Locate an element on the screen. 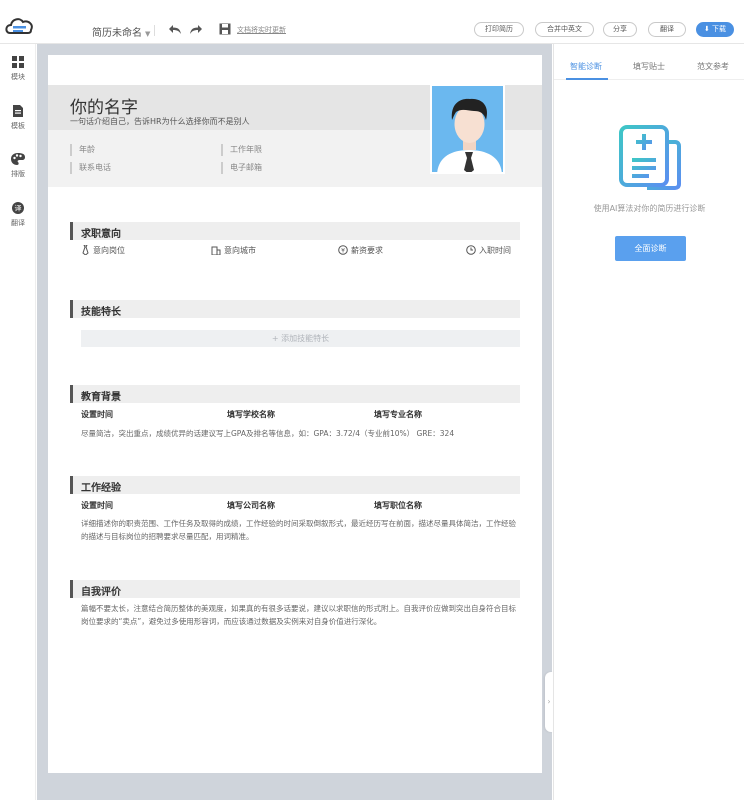  sidebar-item-label: 模板 is located at coordinates (18, 126).